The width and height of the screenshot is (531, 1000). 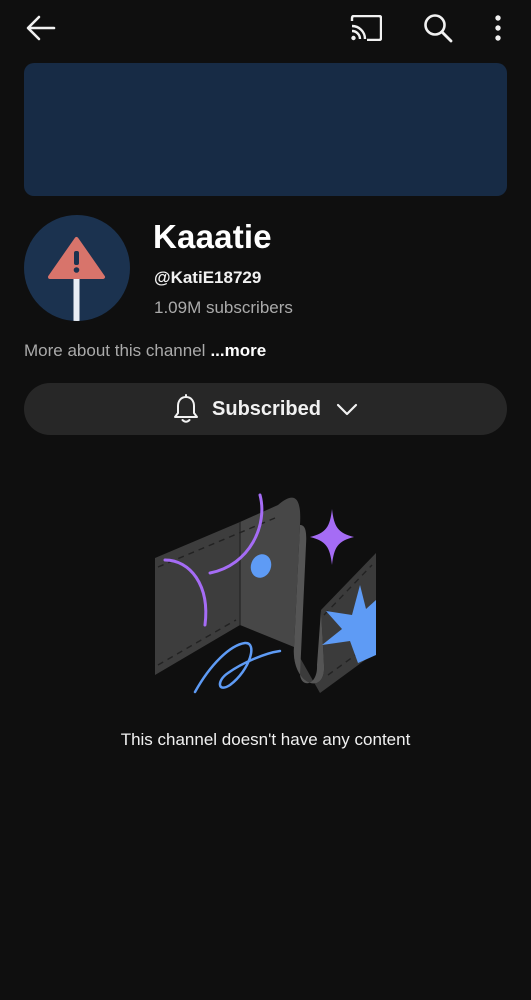 I want to click on subscribed-button: Subscribed, so click(x=265, y=409).